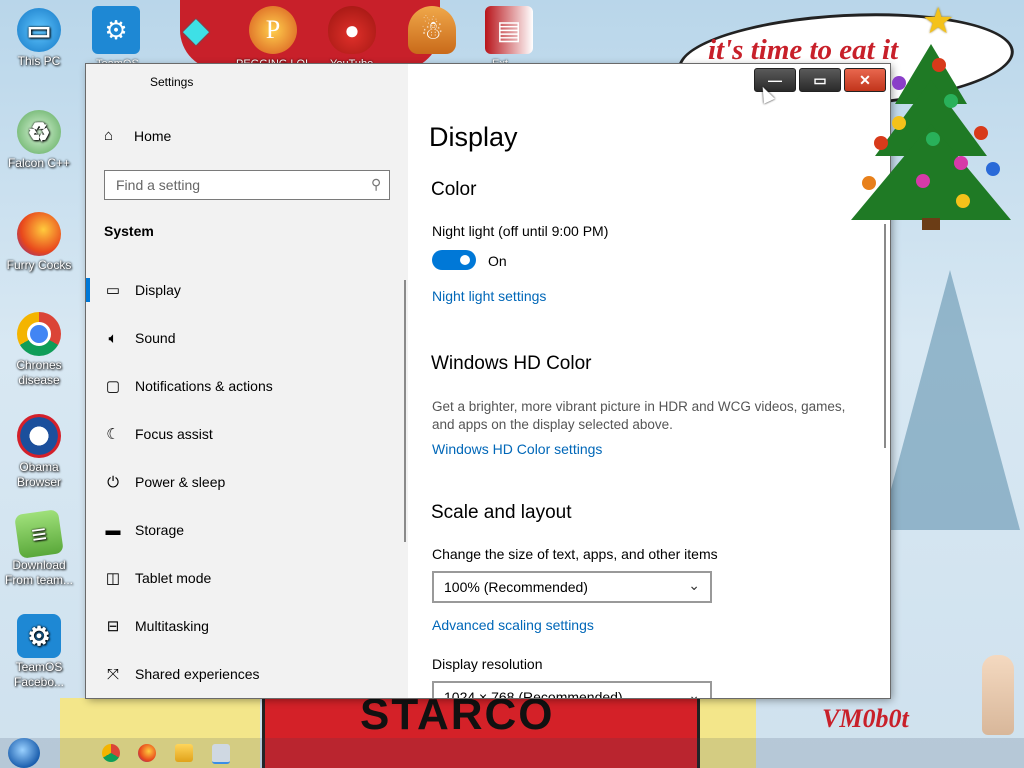 The height and width of the screenshot is (768, 1024). Describe the element at coordinates (39, 372) in the screenshot. I see `desktop-icon-label: Chrones disease` at that location.